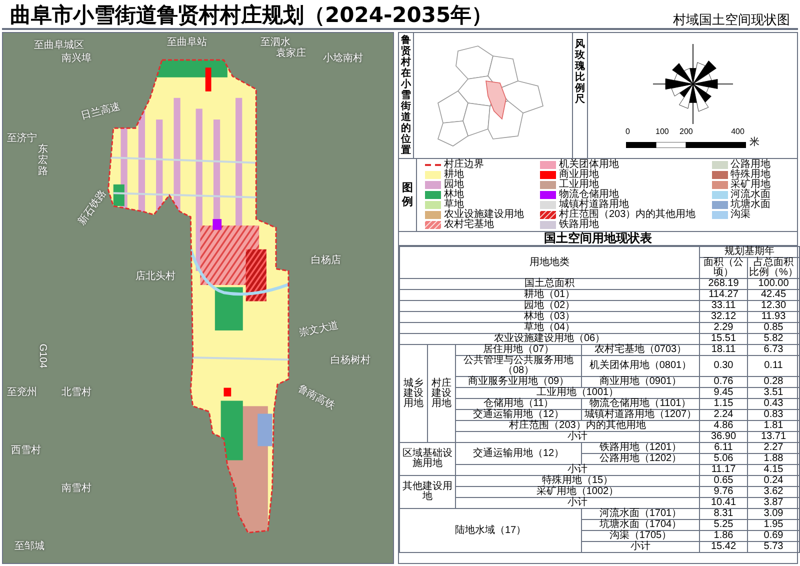  Describe the element at coordinates (724, 426) in the screenshot. I see `area-cell: 4.86` at that location.